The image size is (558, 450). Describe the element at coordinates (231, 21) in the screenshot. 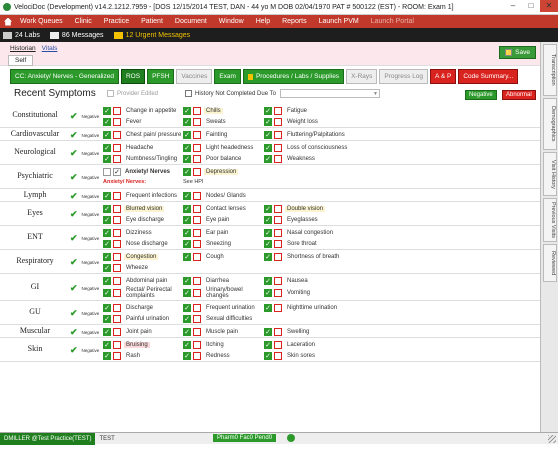

I see `menu-window: Window` at that location.